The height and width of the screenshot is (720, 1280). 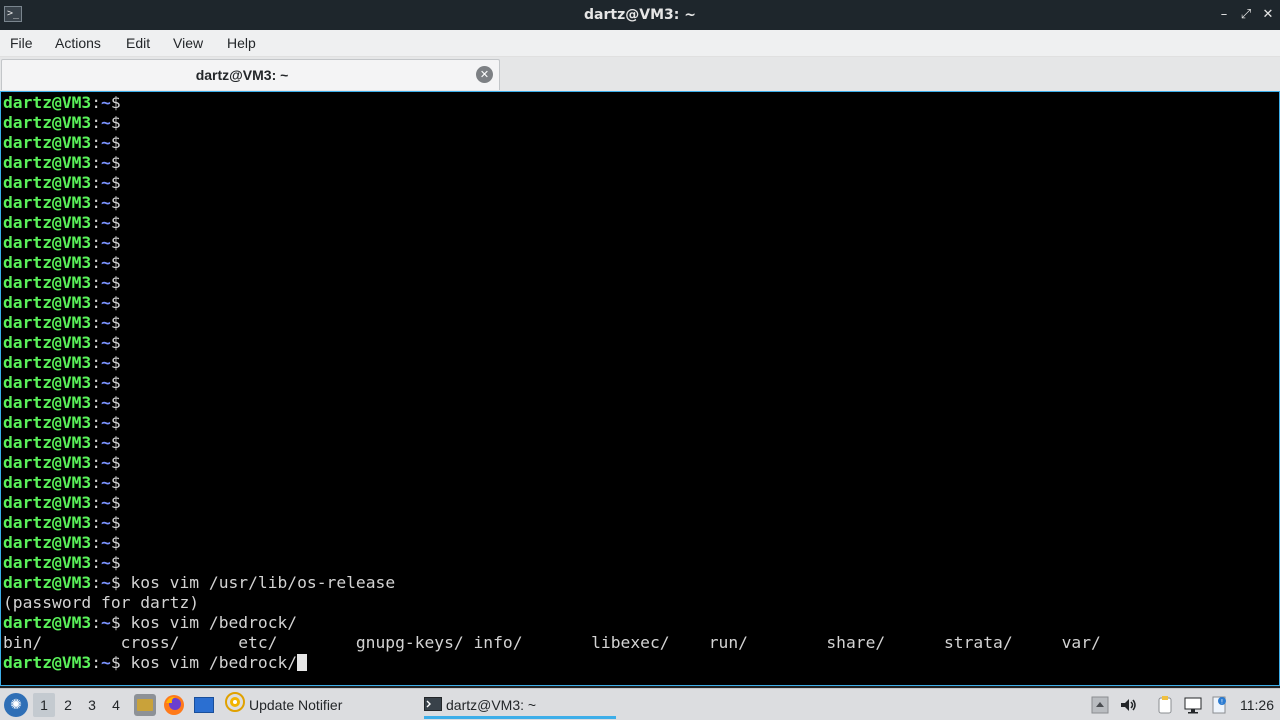 What do you see at coordinates (78, 43) in the screenshot?
I see `menu-actions: Actions` at bounding box center [78, 43].